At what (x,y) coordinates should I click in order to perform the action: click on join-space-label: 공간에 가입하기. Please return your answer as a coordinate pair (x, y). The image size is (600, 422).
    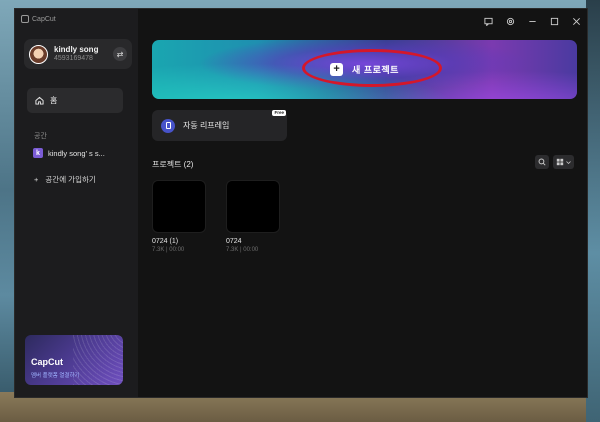
    Looking at the image, I should click on (70, 179).